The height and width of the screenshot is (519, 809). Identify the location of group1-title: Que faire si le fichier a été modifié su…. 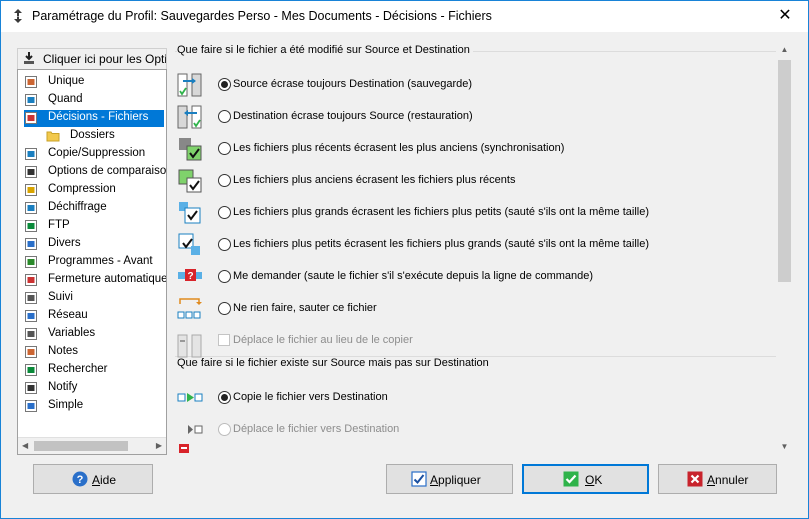
(325, 50).